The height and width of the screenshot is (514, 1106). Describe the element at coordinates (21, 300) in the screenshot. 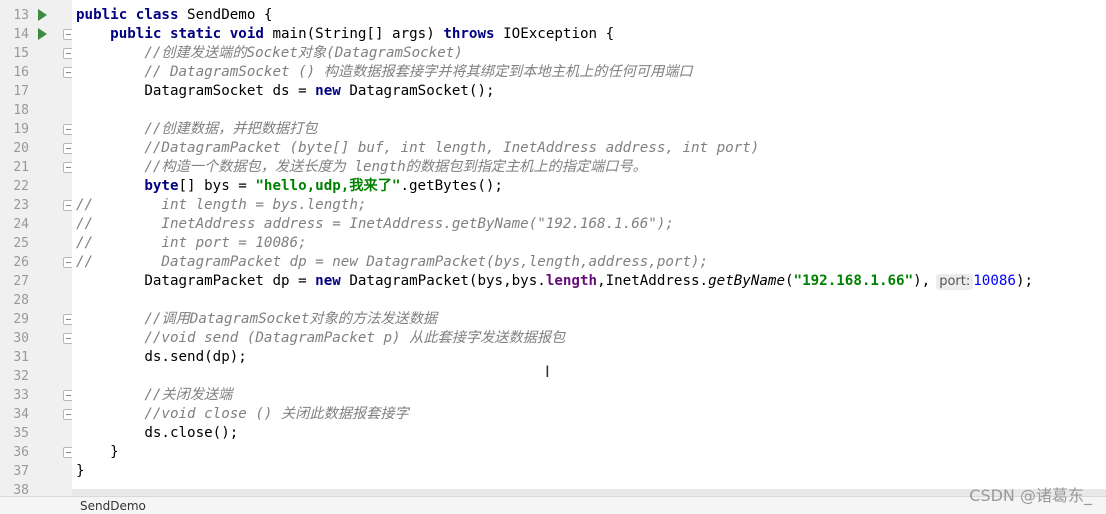

I see `line-number: 28` at that location.